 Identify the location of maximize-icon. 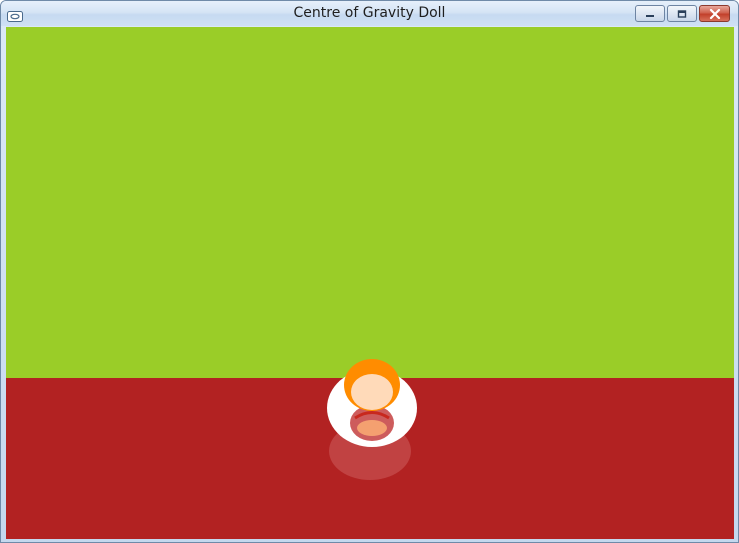
(682, 13).